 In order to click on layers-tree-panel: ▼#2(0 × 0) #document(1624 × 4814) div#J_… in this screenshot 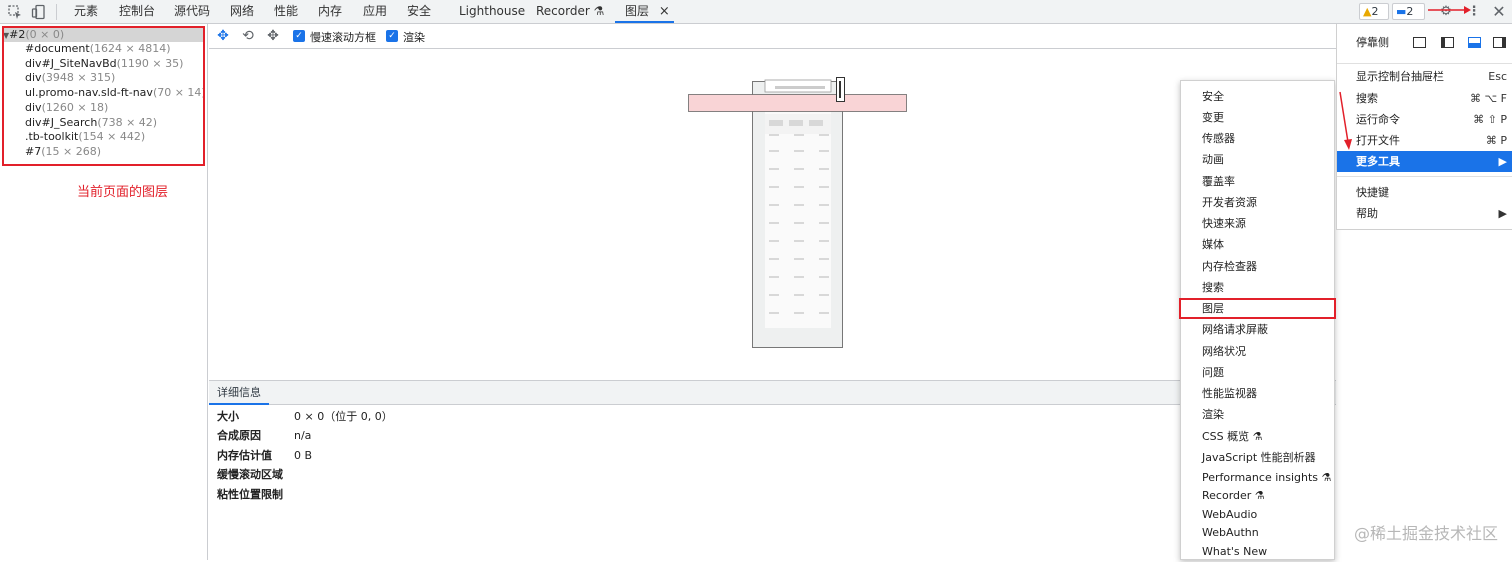, I will do `click(104, 292)`.